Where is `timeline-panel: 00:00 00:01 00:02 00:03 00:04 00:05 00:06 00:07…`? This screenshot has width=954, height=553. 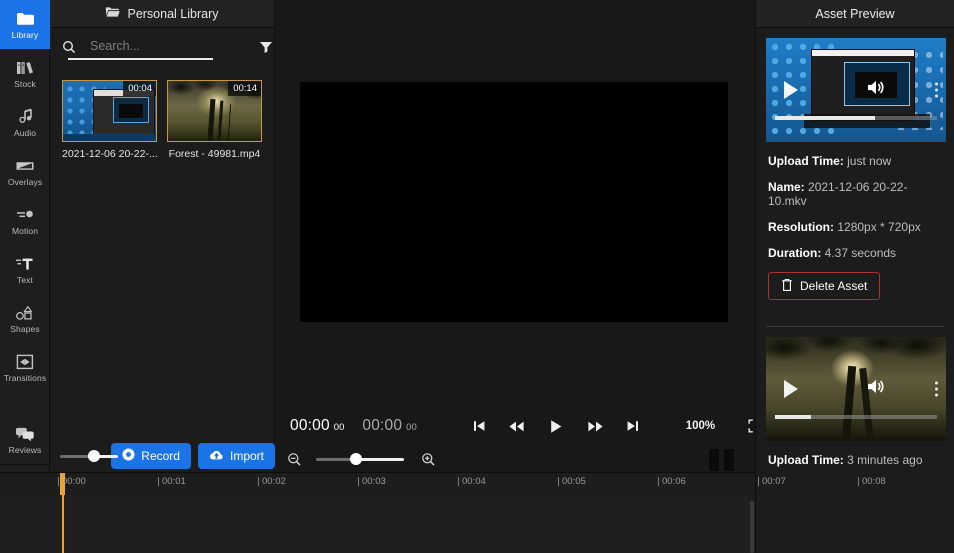
timeline-panel: 00:00 00:01 00:02 00:03 00:04 00:05 00:06 00:07… is located at coordinates (443, 512).